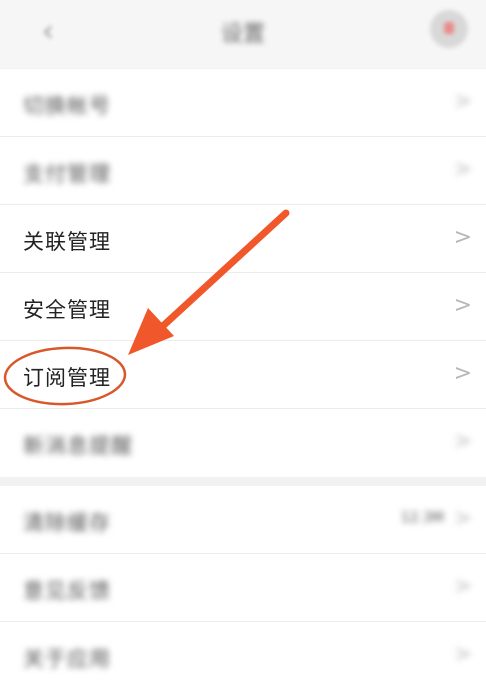 Image resolution: width=486 pixels, height=690 pixels. What do you see at coordinates (67, 106) in the screenshot?
I see `settings-item-label: 切换帐号` at bounding box center [67, 106].